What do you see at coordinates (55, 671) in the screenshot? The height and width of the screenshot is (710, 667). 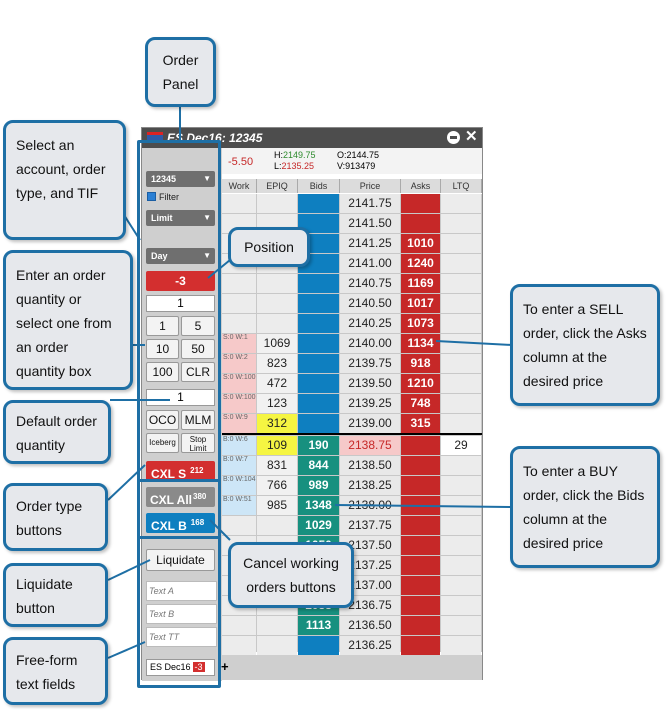 I see `callout-free-form: Free-form text fields` at bounding box center [55, 671].